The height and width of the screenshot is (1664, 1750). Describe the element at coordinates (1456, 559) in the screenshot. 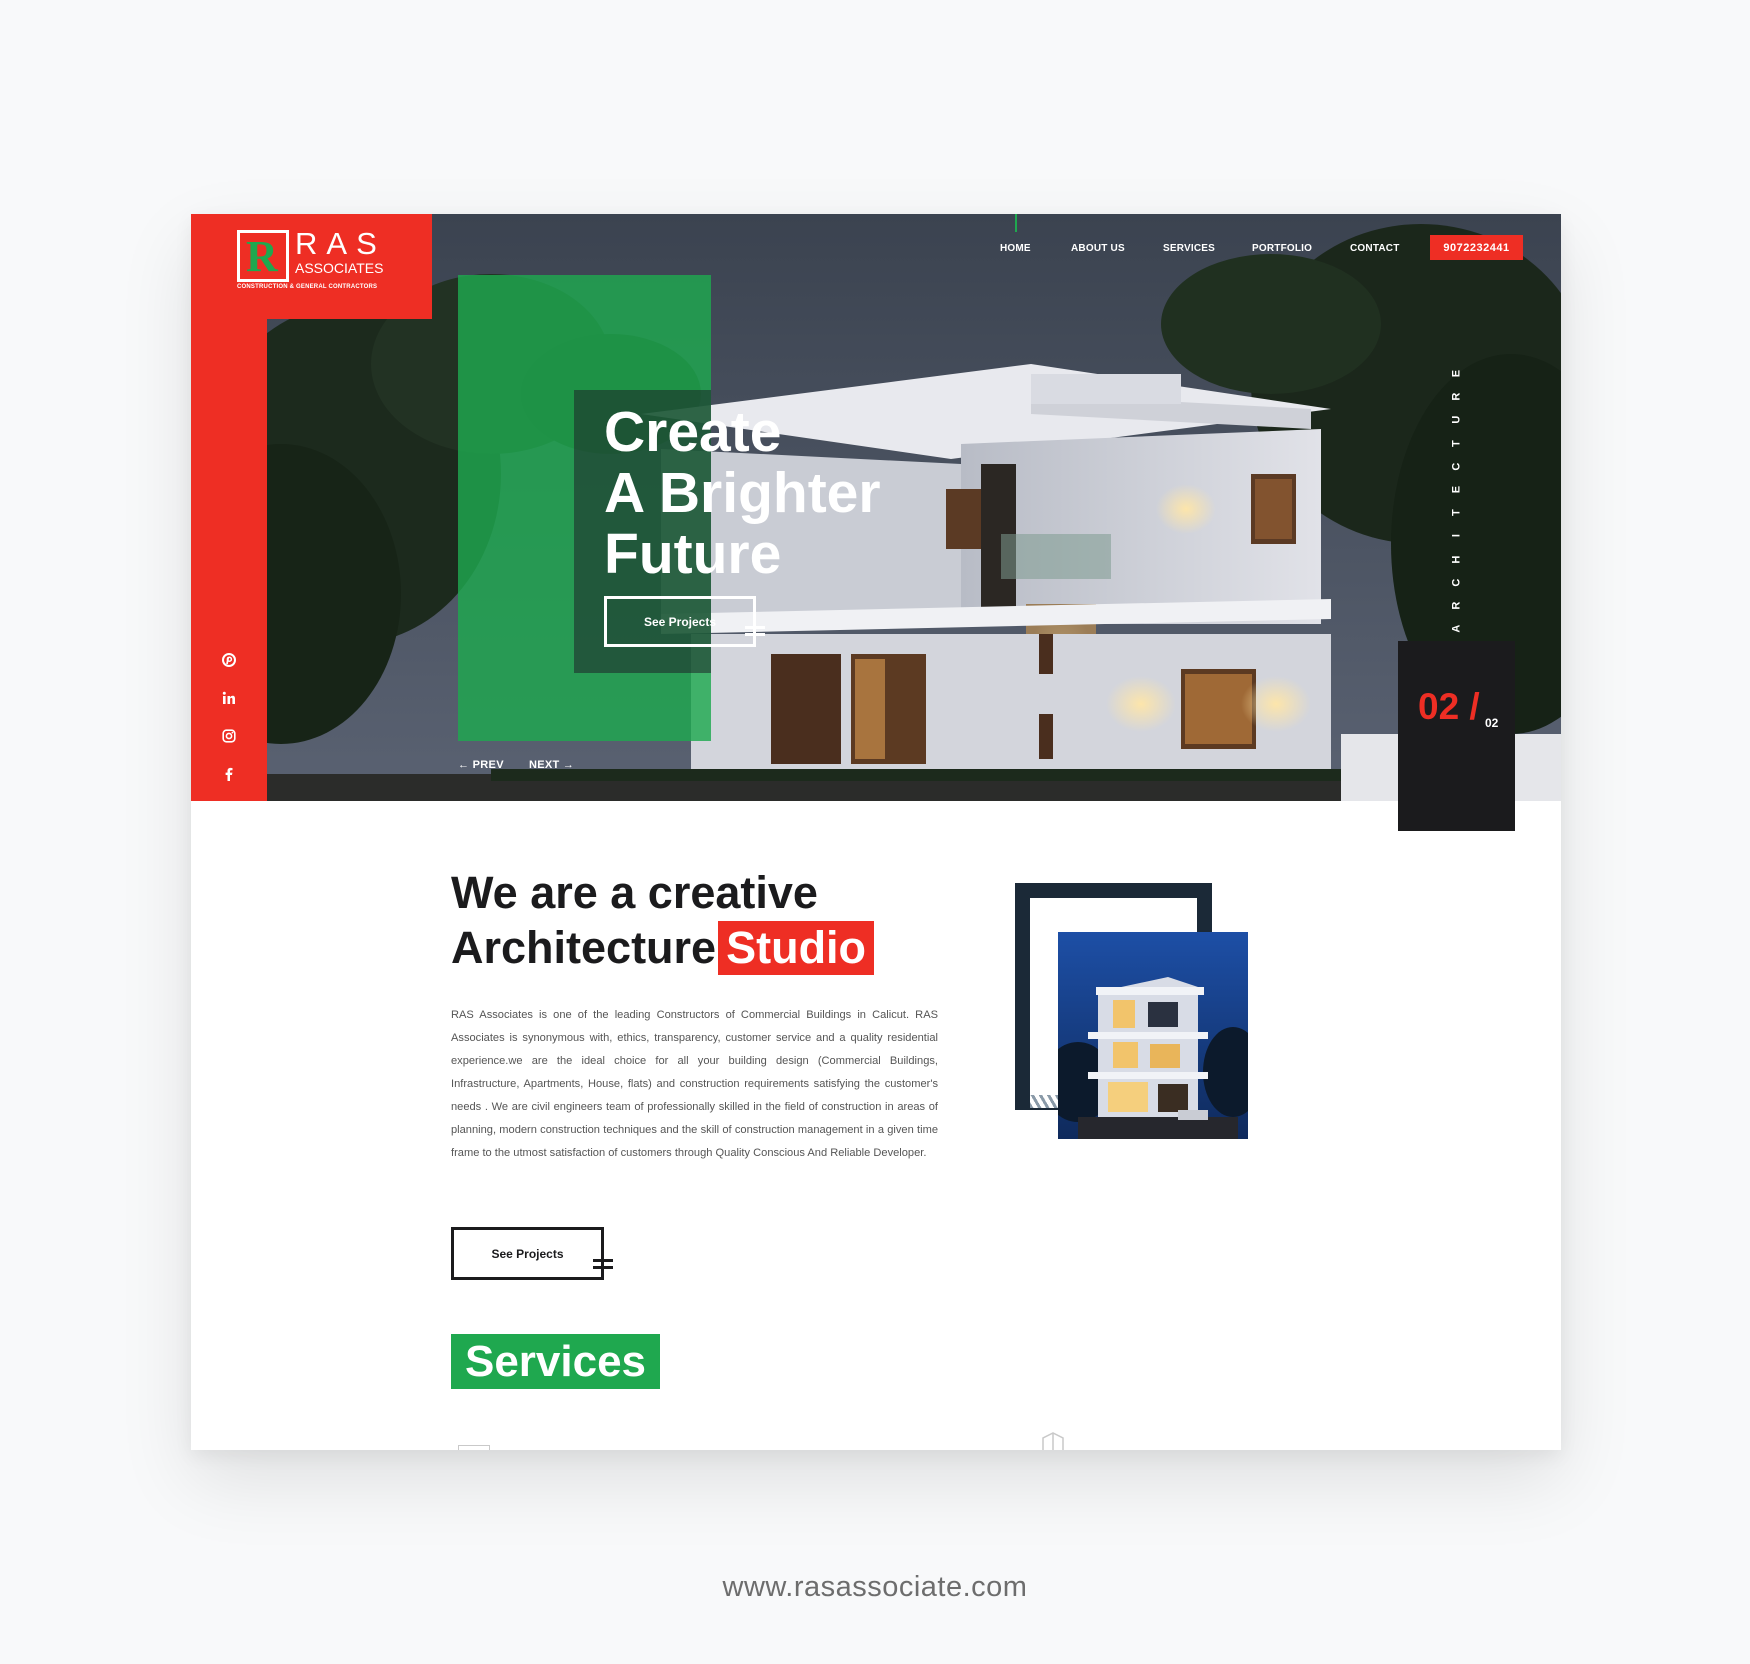

I see `vertical-letter: H` at that location.